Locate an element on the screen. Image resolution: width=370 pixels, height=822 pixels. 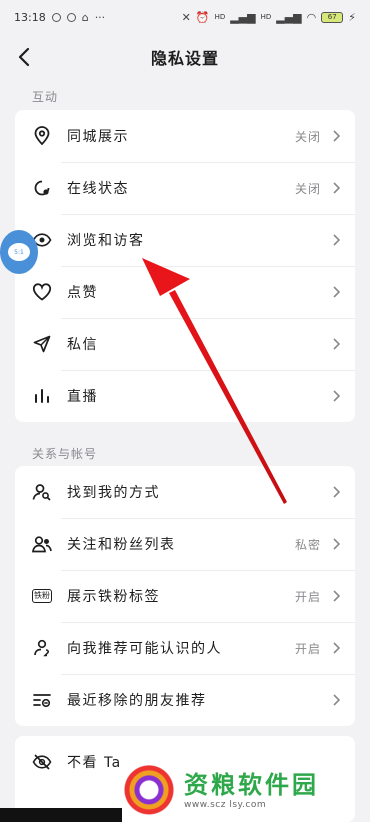
row-label: 浏览和访客 is located at coordinates (106, 241).